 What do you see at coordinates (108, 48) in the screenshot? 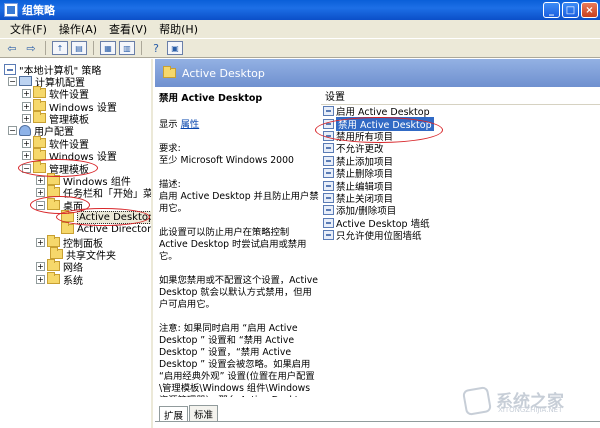
I see `properties-icon: ▦` at bounding box center [108, 48].